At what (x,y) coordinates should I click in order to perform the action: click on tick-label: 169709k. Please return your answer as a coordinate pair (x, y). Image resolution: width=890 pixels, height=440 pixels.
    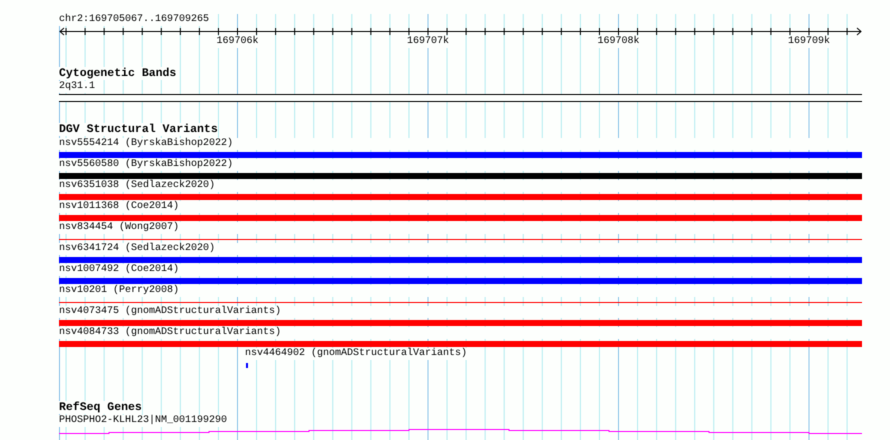
    Looking at the image, I should click on (809, 42).